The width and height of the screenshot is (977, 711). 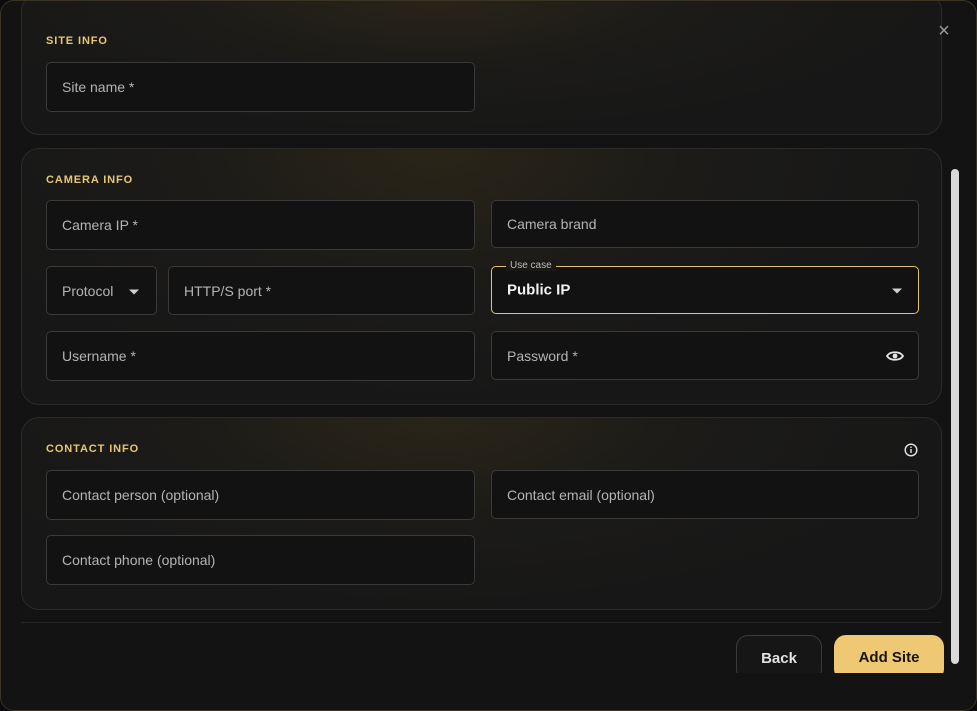 I want to click on port-placeholder: HTTP/S port *, so click(x=228, y=290).